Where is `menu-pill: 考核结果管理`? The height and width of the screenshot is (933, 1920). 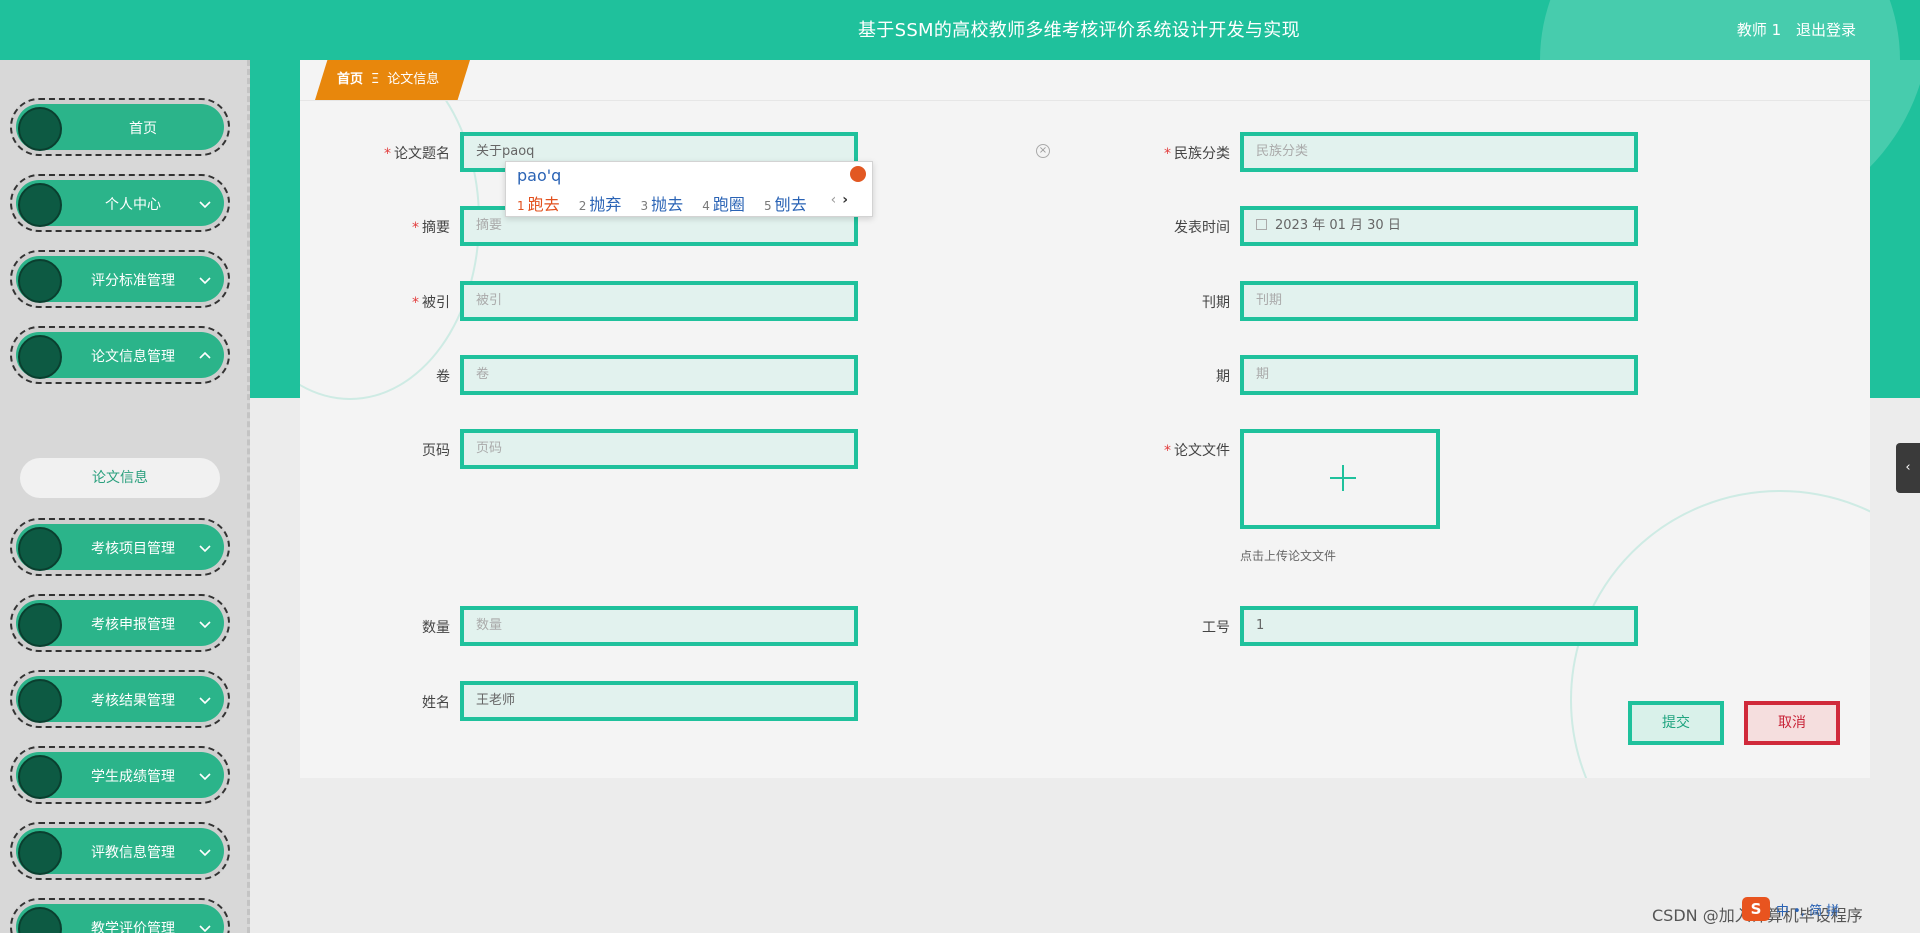
menu-pill: 考核结果管理 is located at coordinates (120, 699).